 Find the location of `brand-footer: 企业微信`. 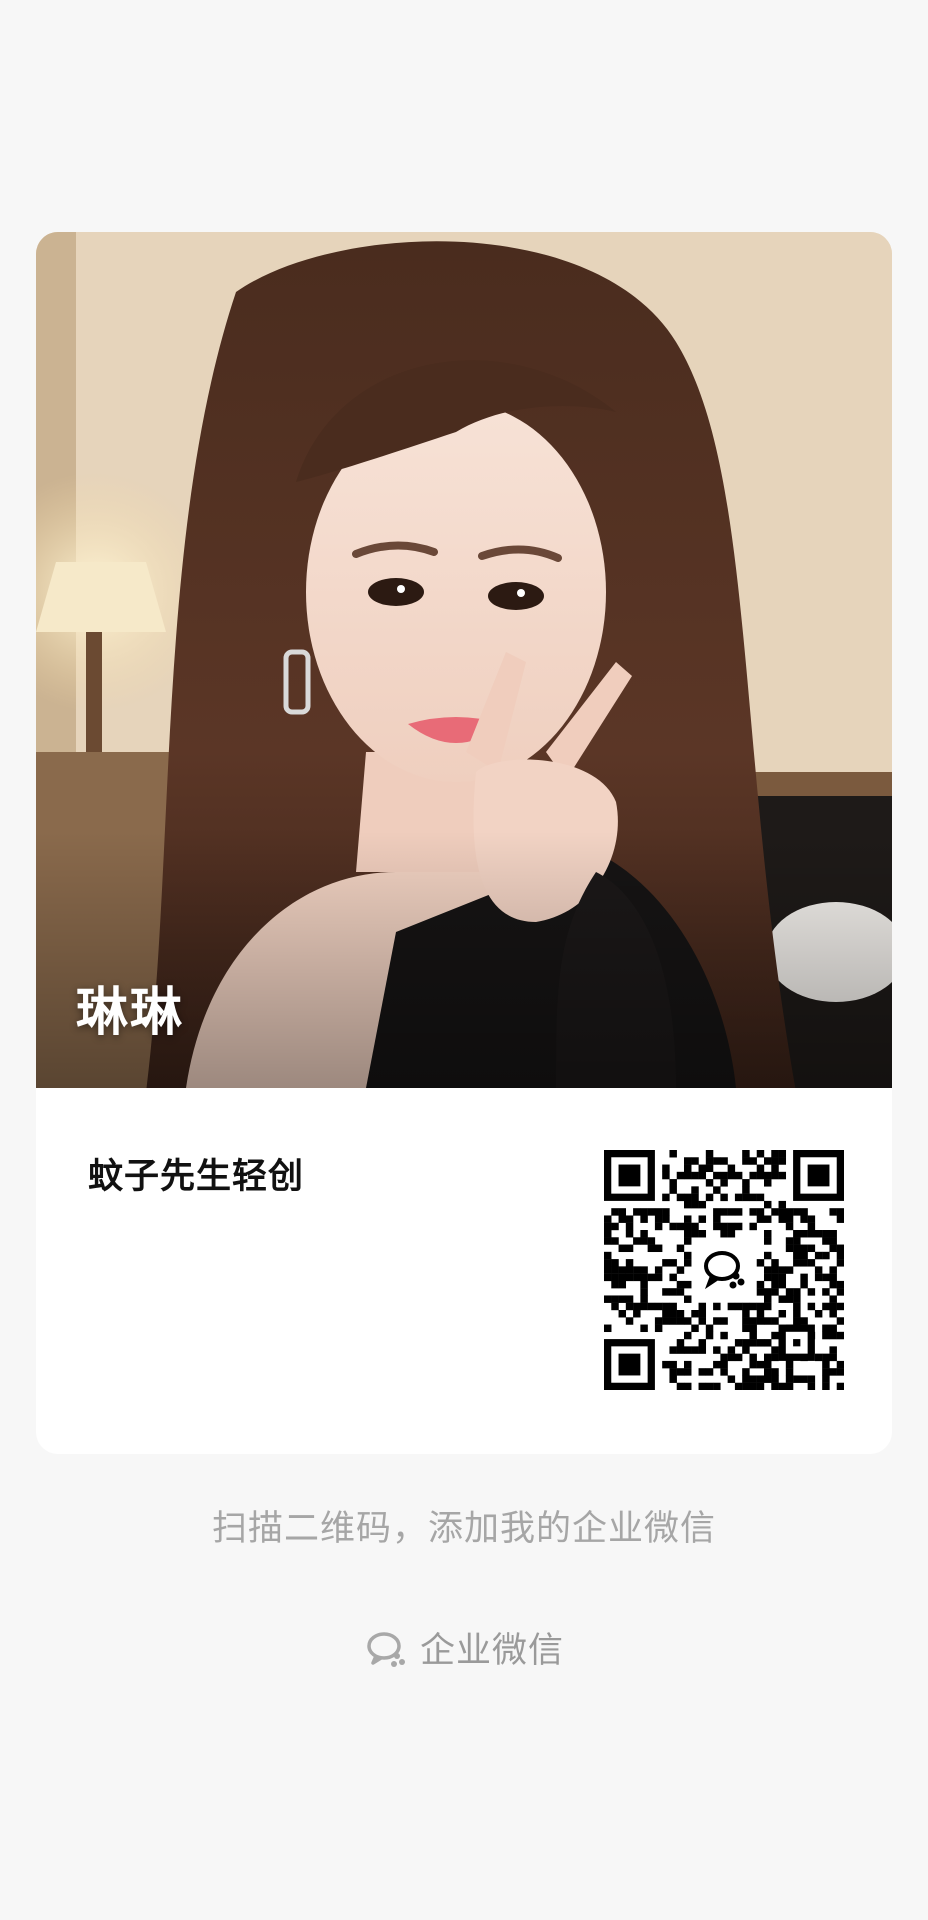

brand-footer: 企业微信 is located at coordinates (464, 1647).